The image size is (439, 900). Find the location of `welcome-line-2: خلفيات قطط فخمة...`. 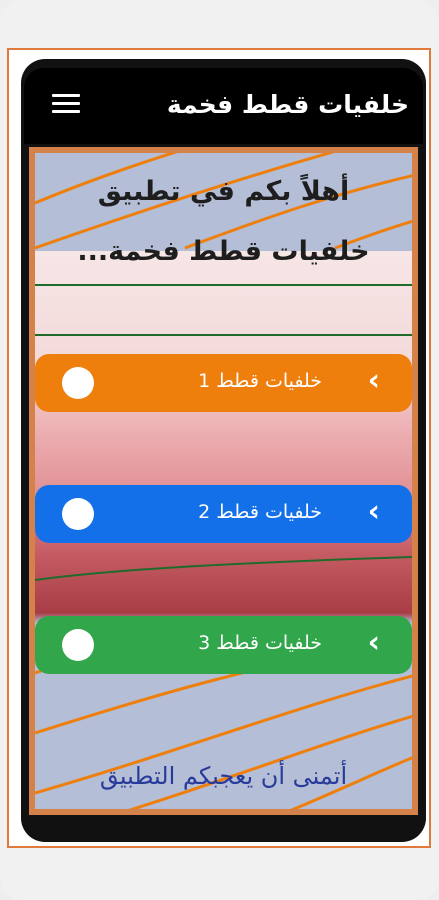

welcome-line-2: خلفيات قطط فخمة... is located at coordinates (223, 251).